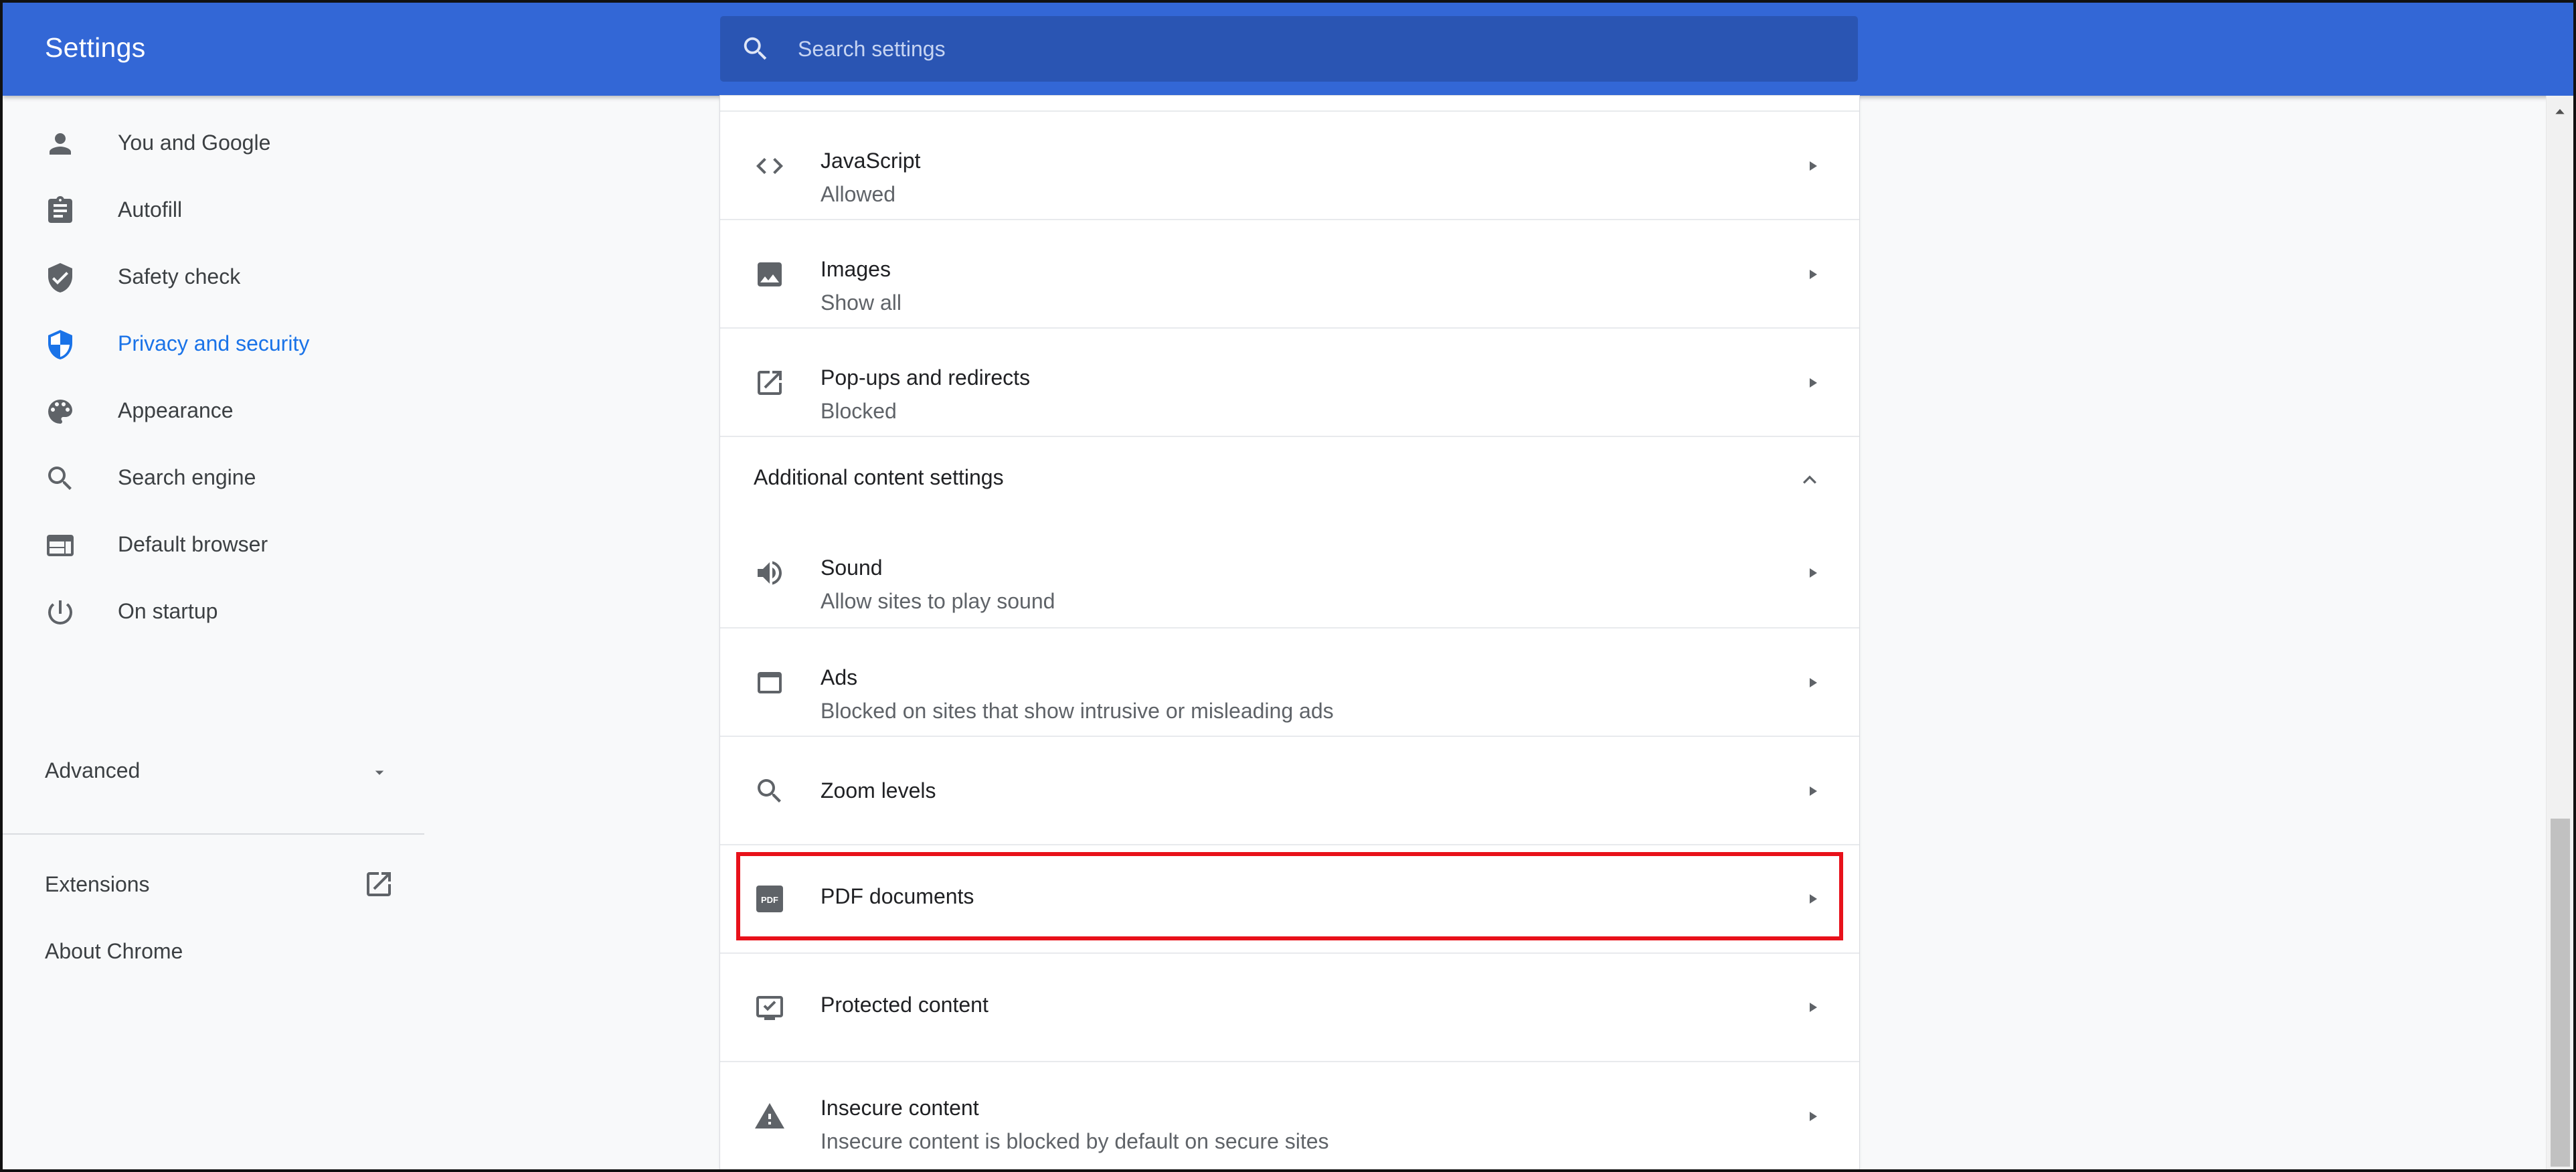 The image size is (2576, 1172). I want to click on about-chrome-link: About Chrome, so click(213, 951).